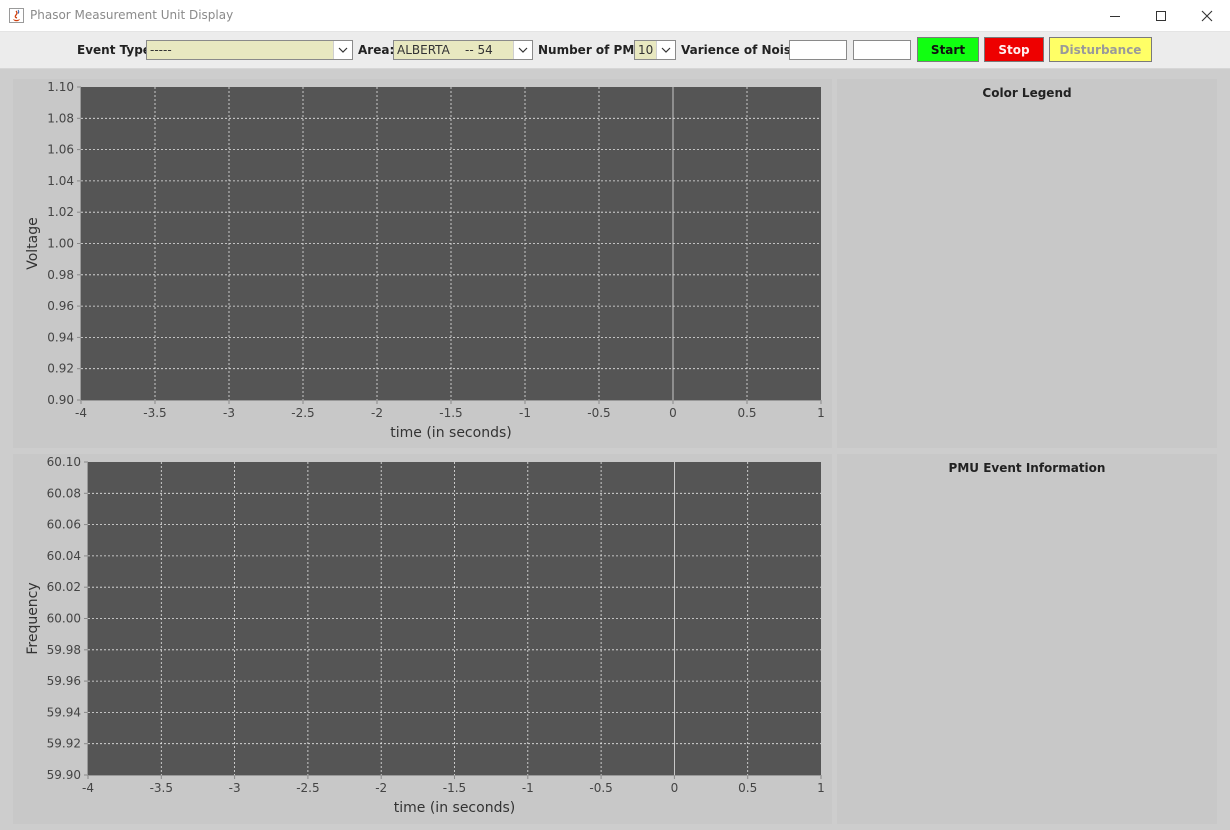 Image resolution: width=1230 pixels, height=830 pixels. What do you see at coordinates (1027, 93) in the screenshot?
I see `color-legend-title: Color Legend` at bounding box center [1027, 93].